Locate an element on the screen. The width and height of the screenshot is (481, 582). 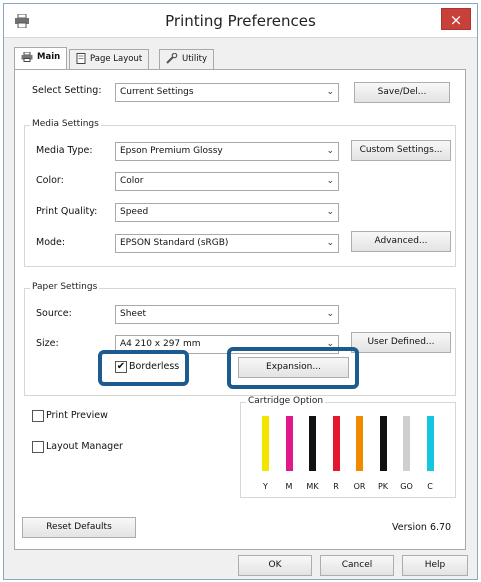
ink-label-c: C is located at coordinates (430, 486).